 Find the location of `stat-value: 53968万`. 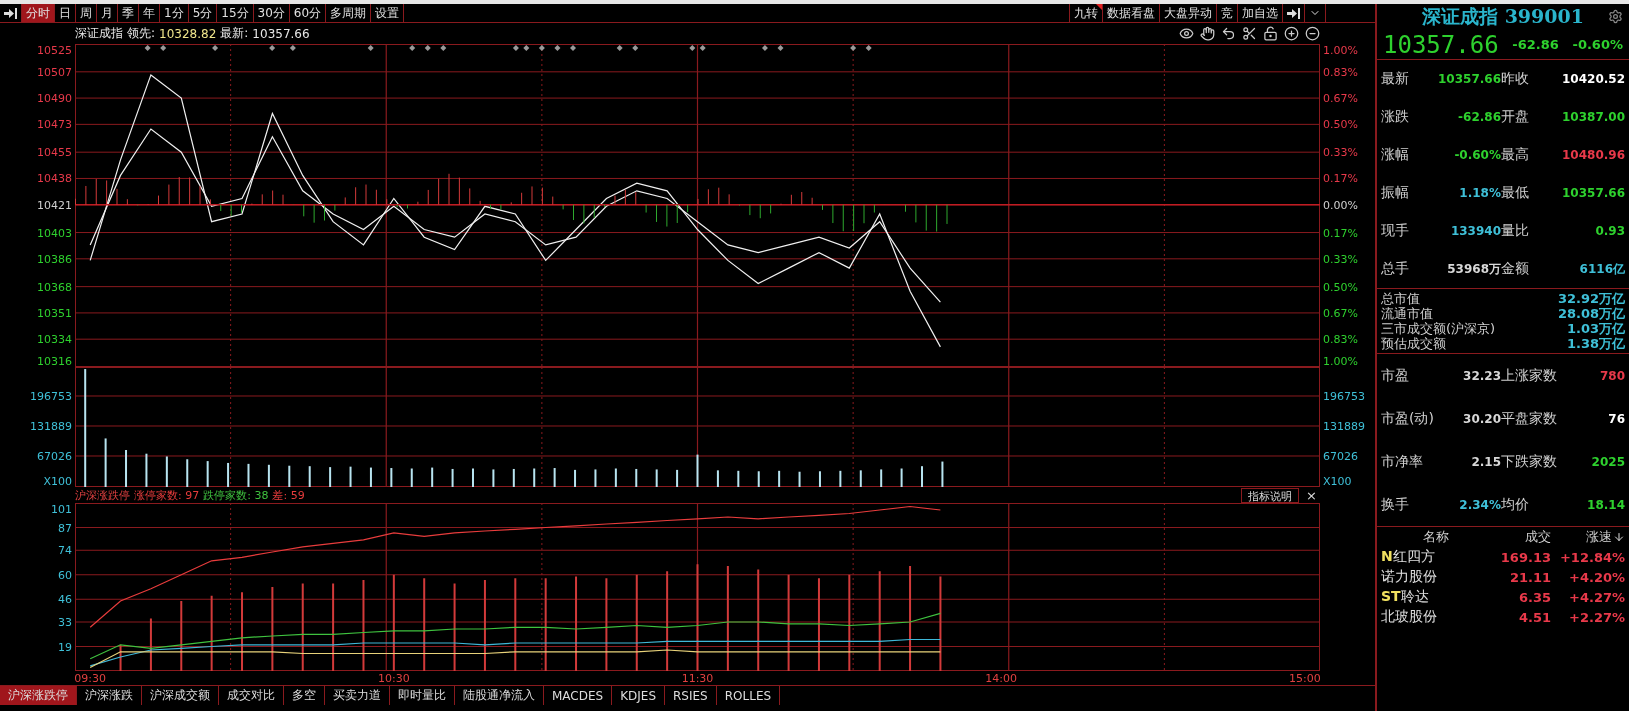

stat-value: 53968万 is located at coordinates (1473, 269).